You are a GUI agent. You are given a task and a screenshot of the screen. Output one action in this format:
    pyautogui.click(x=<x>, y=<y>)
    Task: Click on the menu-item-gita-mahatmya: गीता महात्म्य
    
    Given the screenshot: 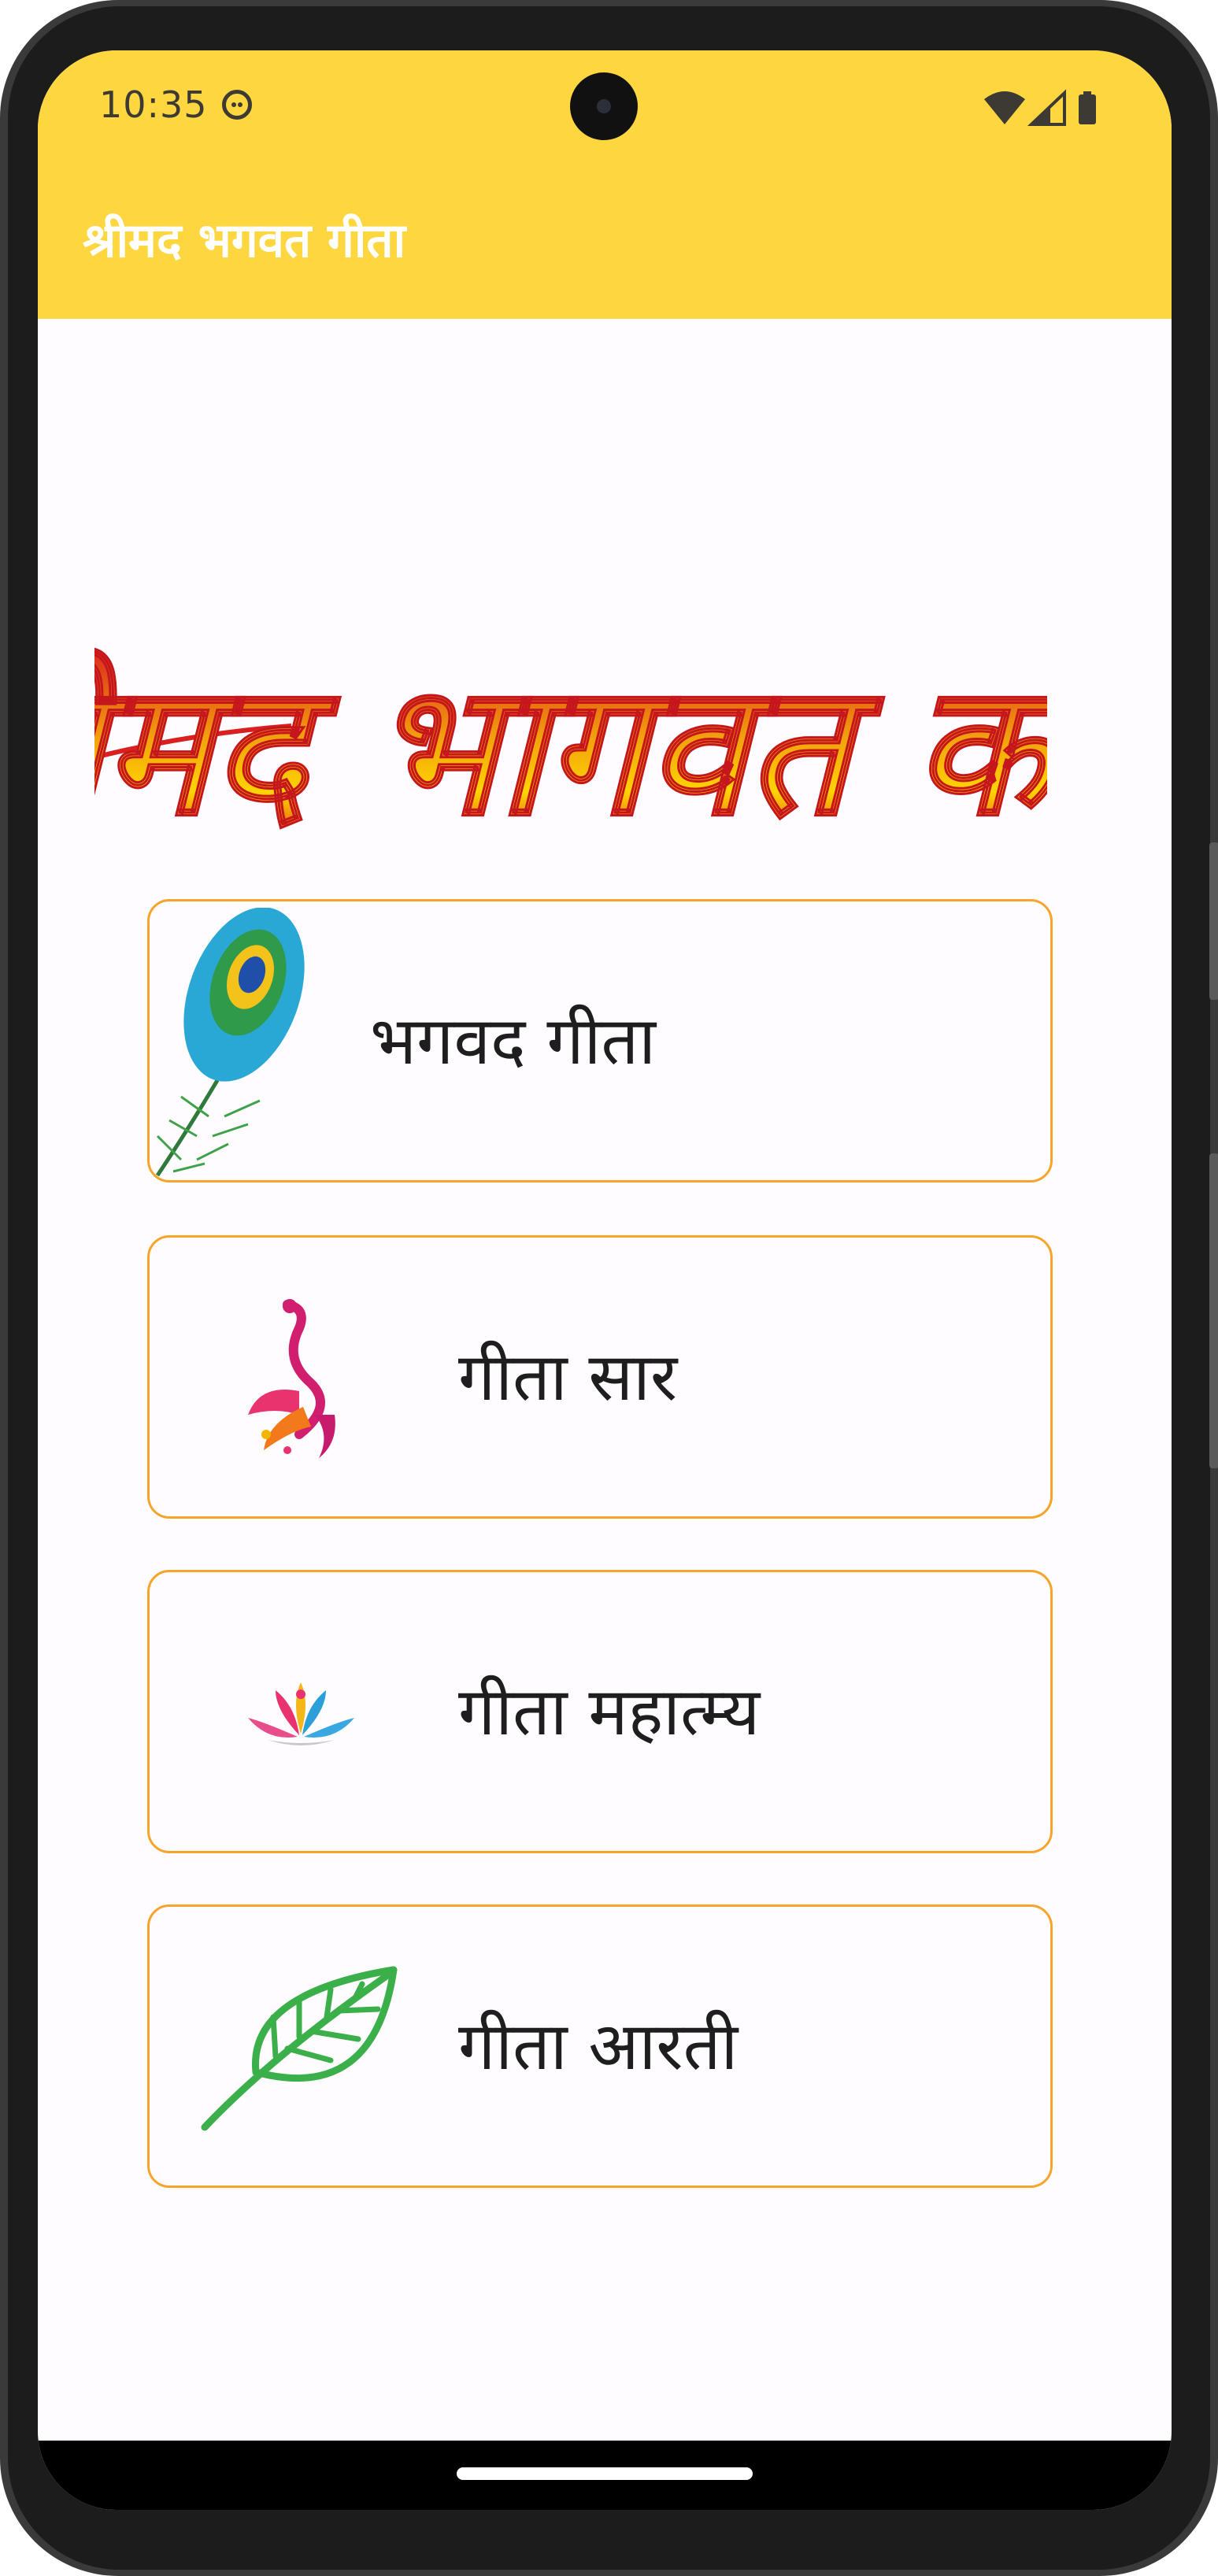 What is the action you would take?
    pyautogui.click(x=600, y=1711)
    